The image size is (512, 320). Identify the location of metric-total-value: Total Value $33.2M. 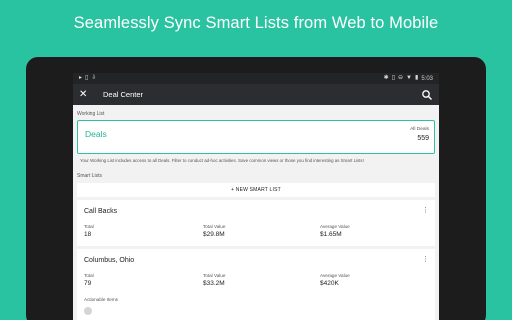
(214, 280).